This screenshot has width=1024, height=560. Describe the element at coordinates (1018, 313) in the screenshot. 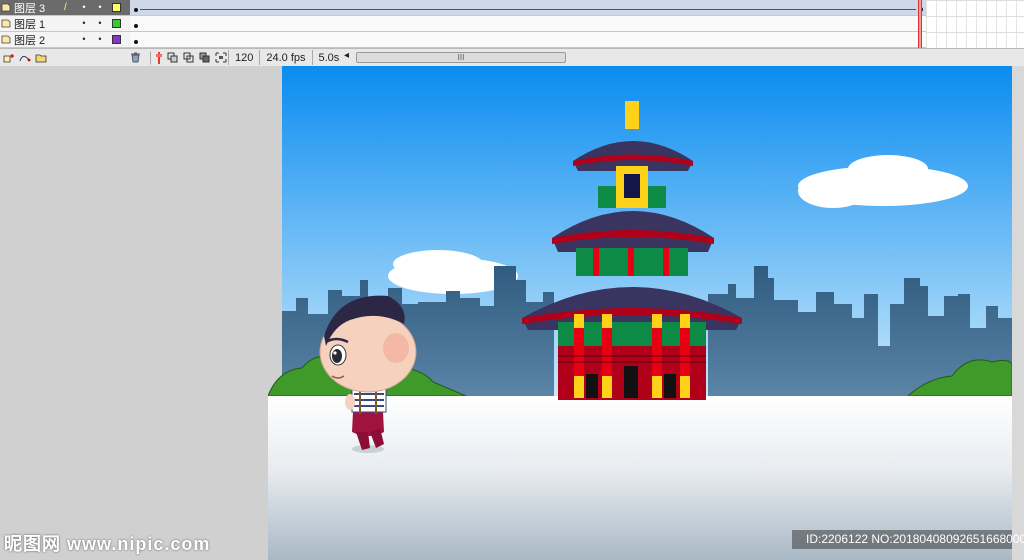

I see `pasteboard-right-edge` at that location.